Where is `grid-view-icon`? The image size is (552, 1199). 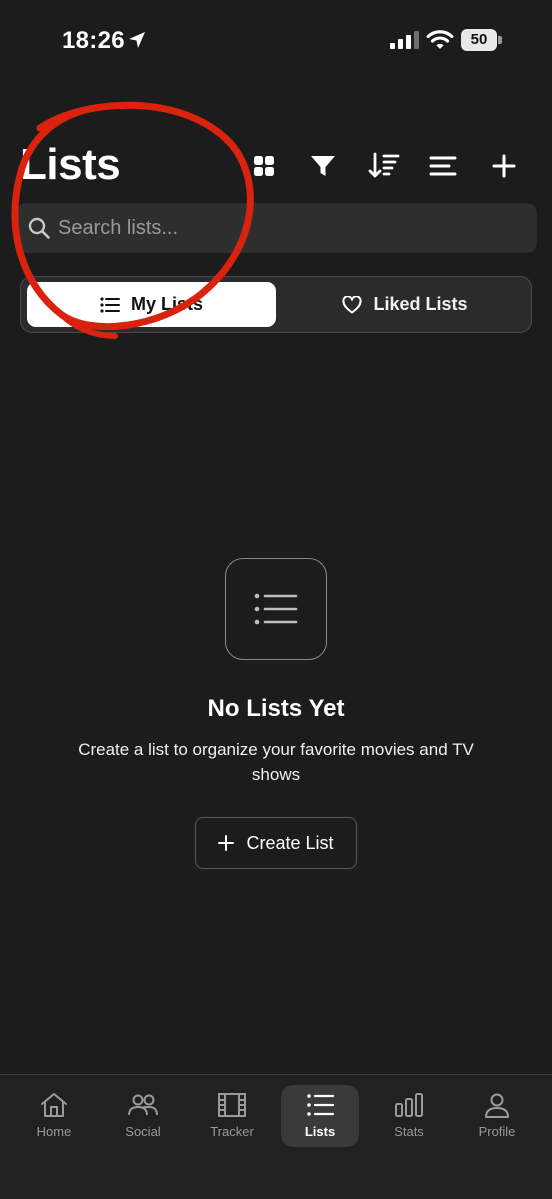
grid-view-icon is located at coordinates (264, 166).